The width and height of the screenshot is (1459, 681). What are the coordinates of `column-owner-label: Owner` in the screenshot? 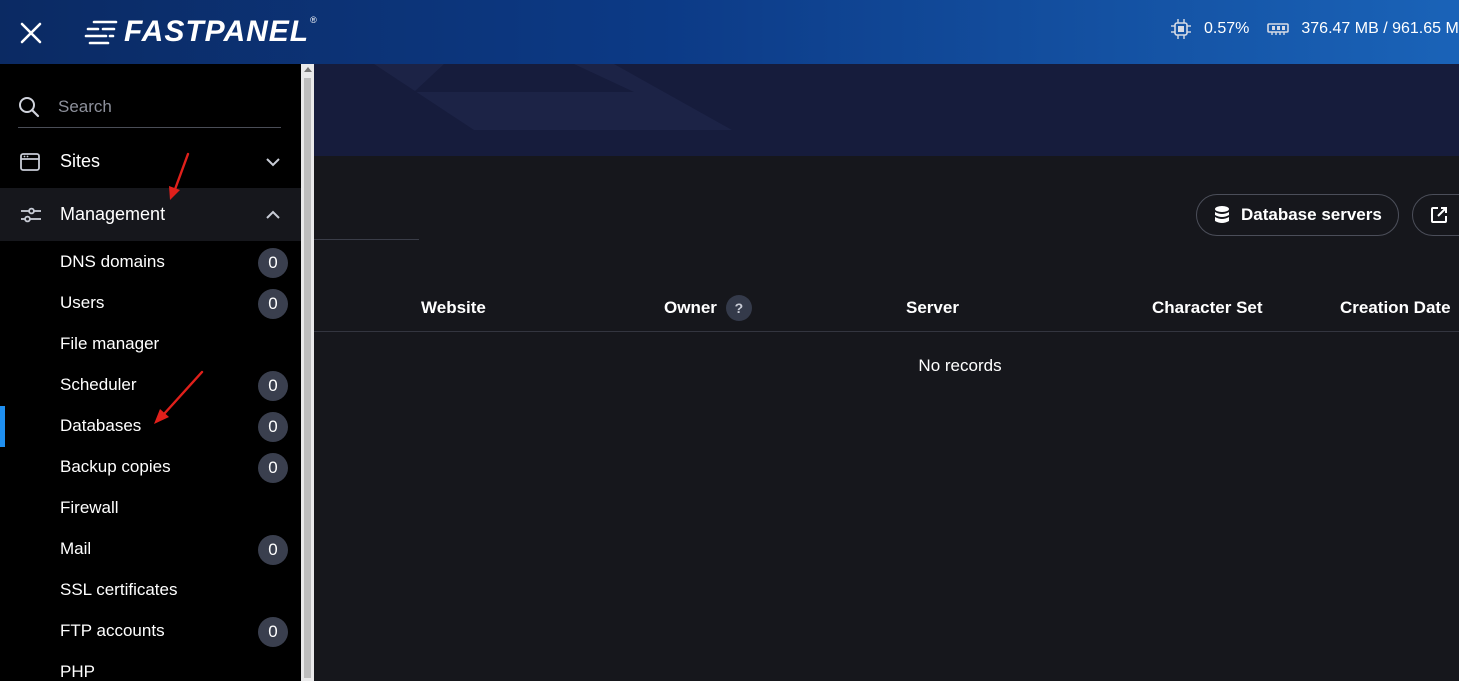 It's located at (690, 307).